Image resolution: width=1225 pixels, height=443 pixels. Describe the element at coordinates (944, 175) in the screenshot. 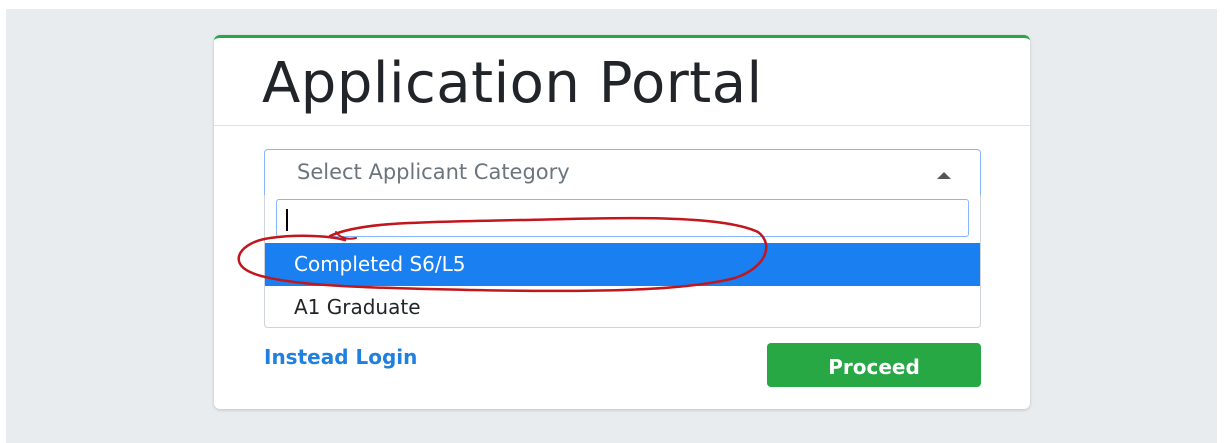

I see `caret-up-icon` at that location.